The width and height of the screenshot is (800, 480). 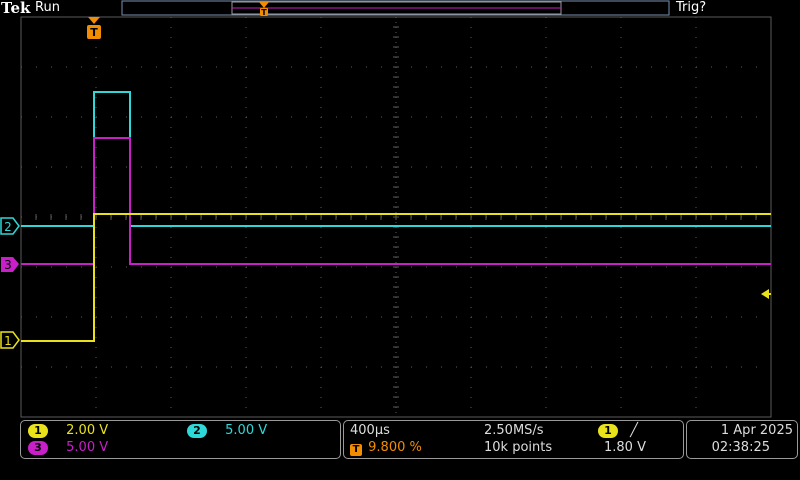 I want to click on channel-3-marker: 3, so click(x=10, y=264).